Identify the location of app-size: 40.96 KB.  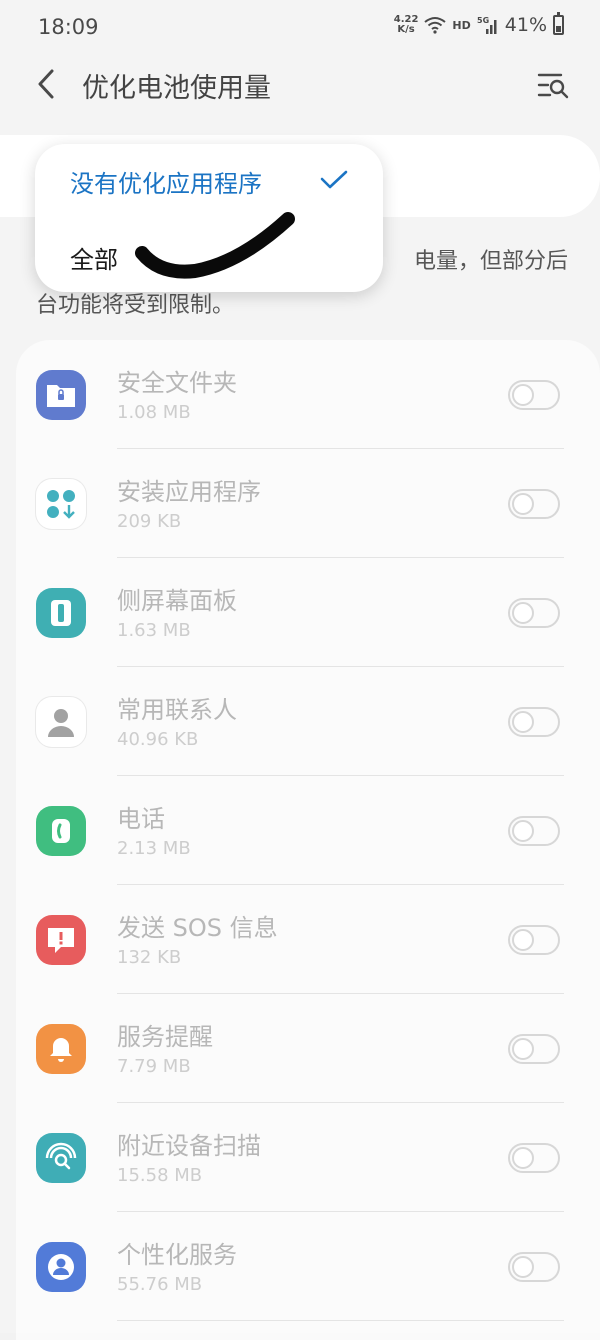
(158, 739).